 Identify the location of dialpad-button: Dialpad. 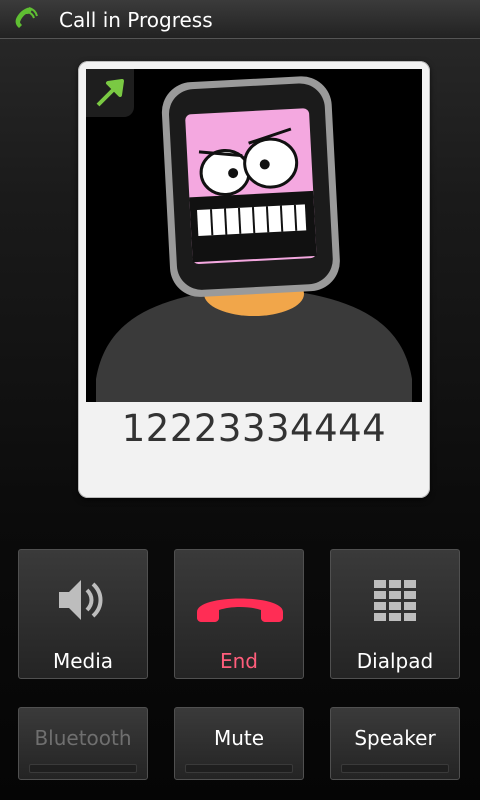
(395, 614).